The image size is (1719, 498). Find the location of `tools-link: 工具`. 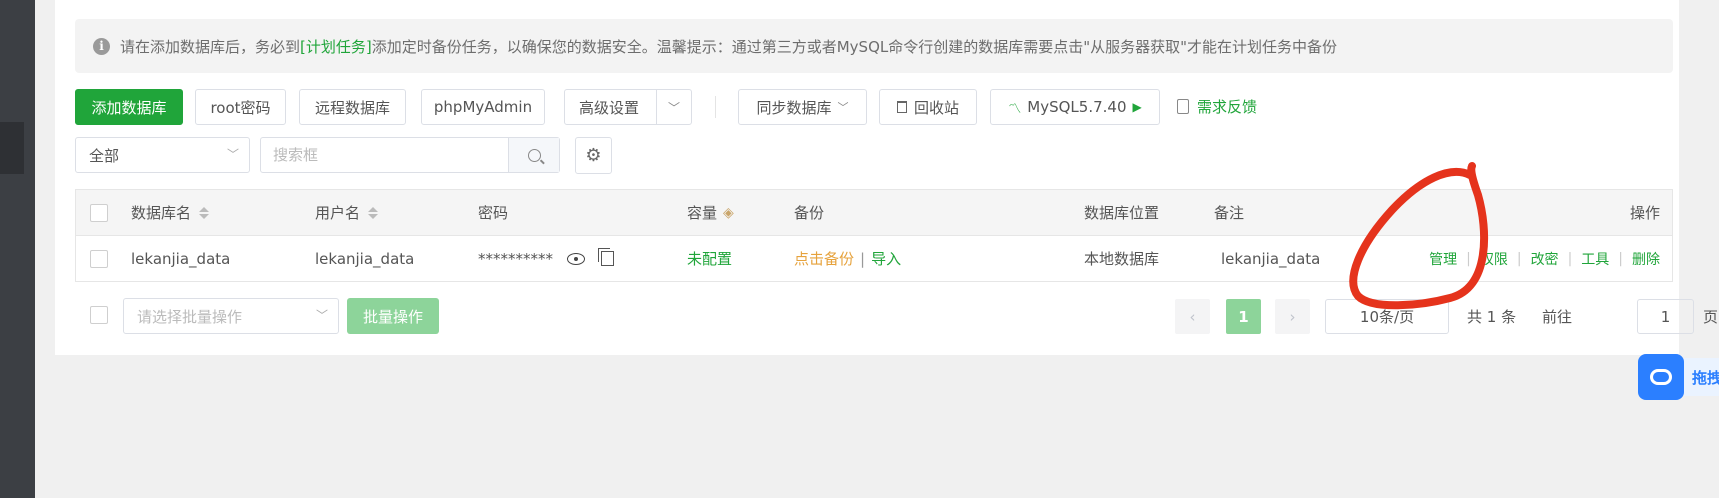

tools-link: 工具 is located at coordinates (1595, 259).